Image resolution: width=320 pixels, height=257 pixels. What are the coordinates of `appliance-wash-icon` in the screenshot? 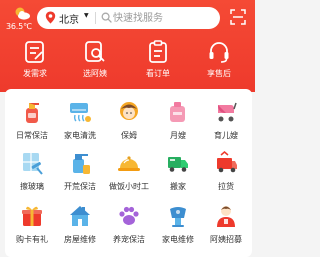 It's located at (80, 112).